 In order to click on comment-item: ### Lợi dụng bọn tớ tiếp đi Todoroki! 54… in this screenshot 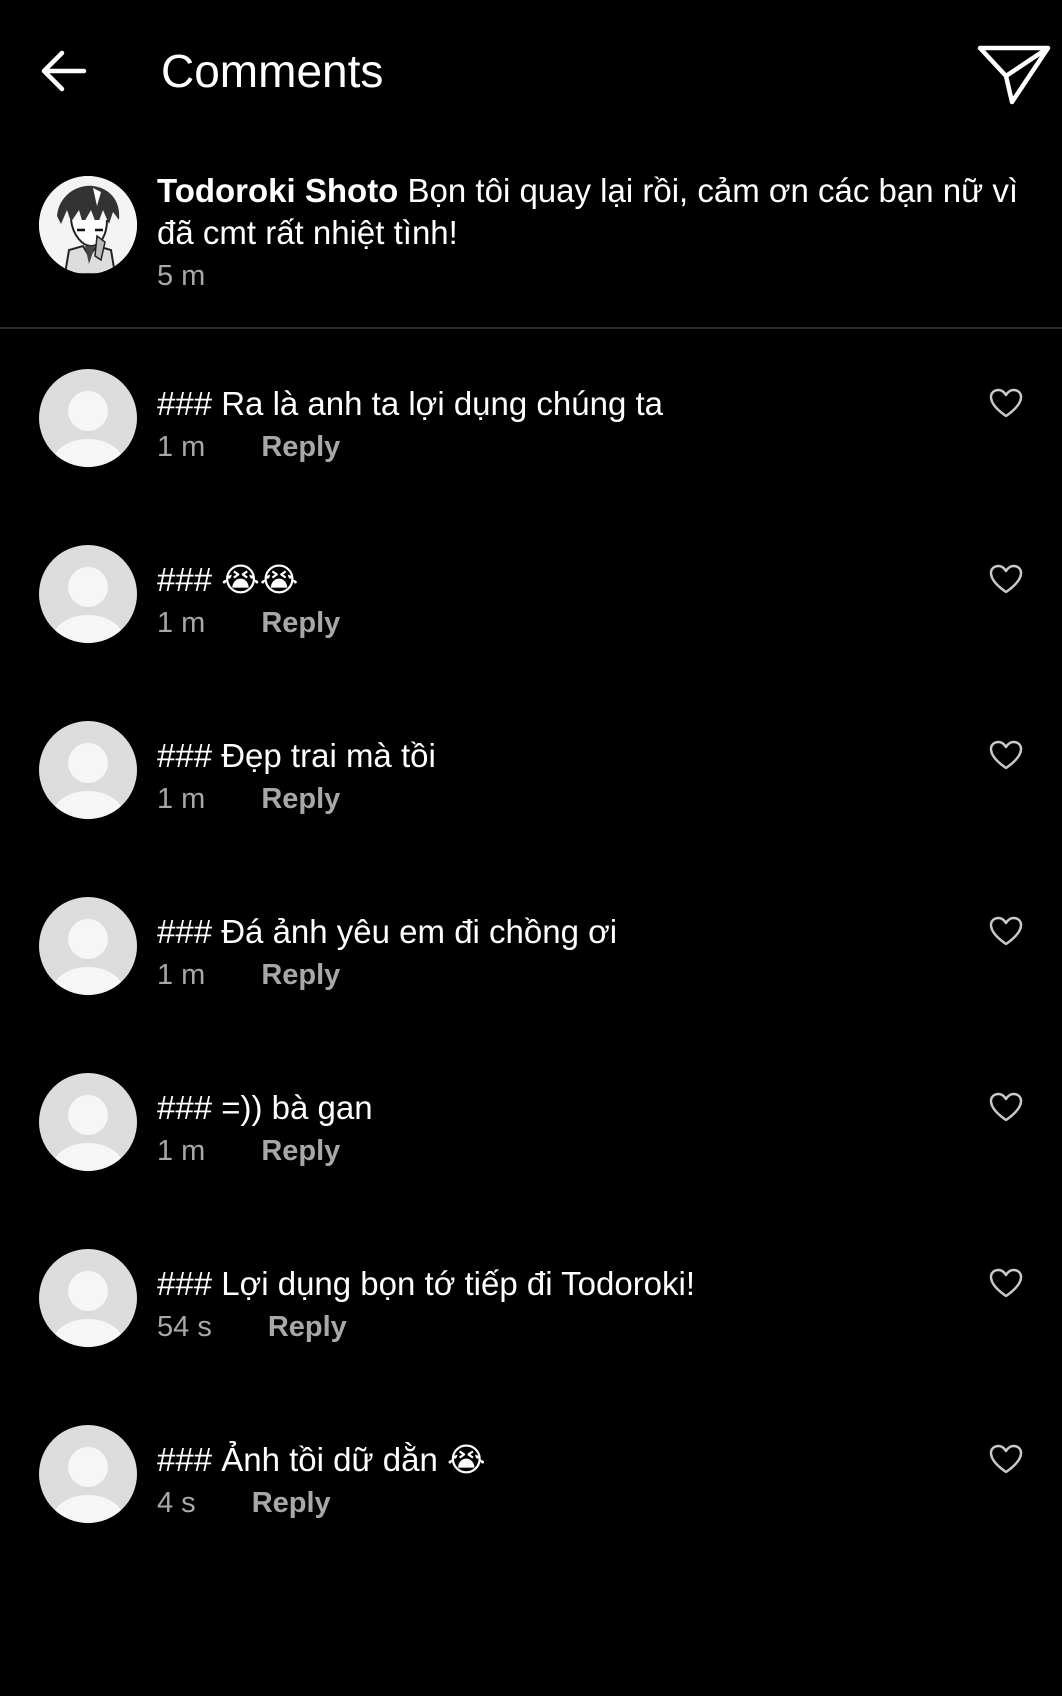, I will do `click(531, 1319)`.